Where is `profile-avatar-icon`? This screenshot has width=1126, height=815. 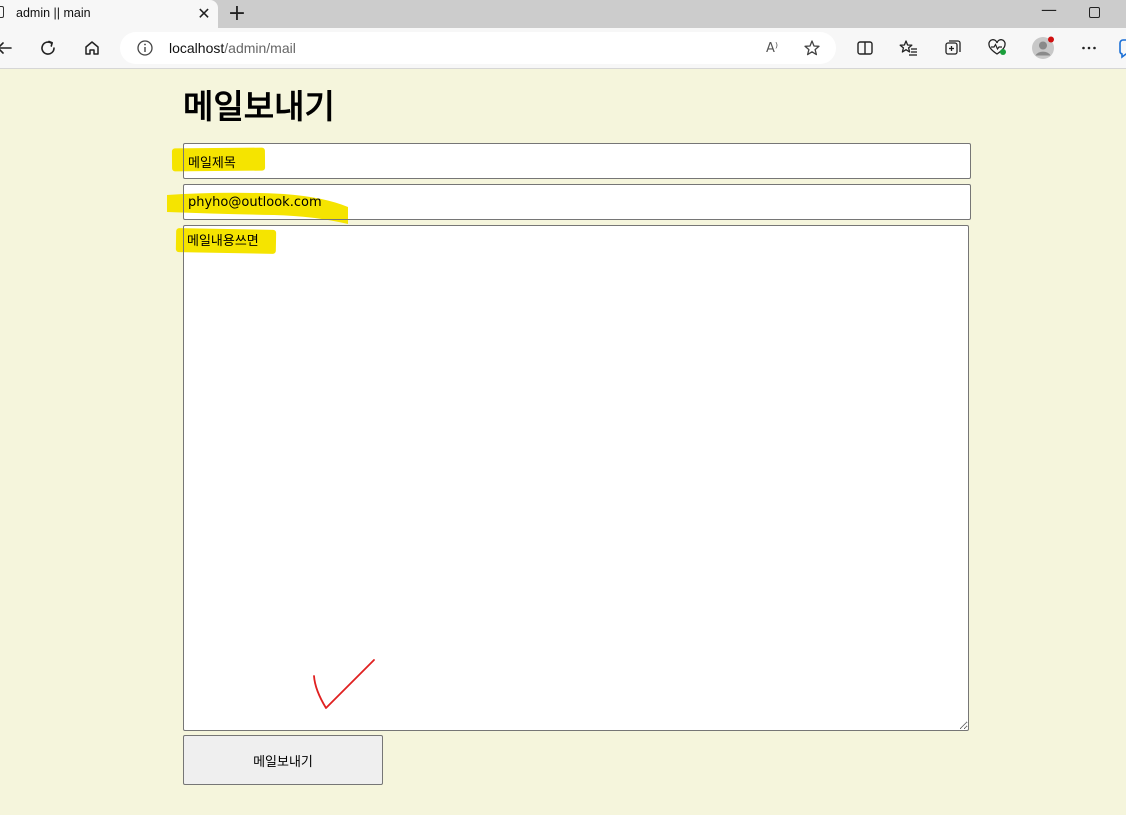 profile-avatar-icon is located at coordinates (1043, 48).